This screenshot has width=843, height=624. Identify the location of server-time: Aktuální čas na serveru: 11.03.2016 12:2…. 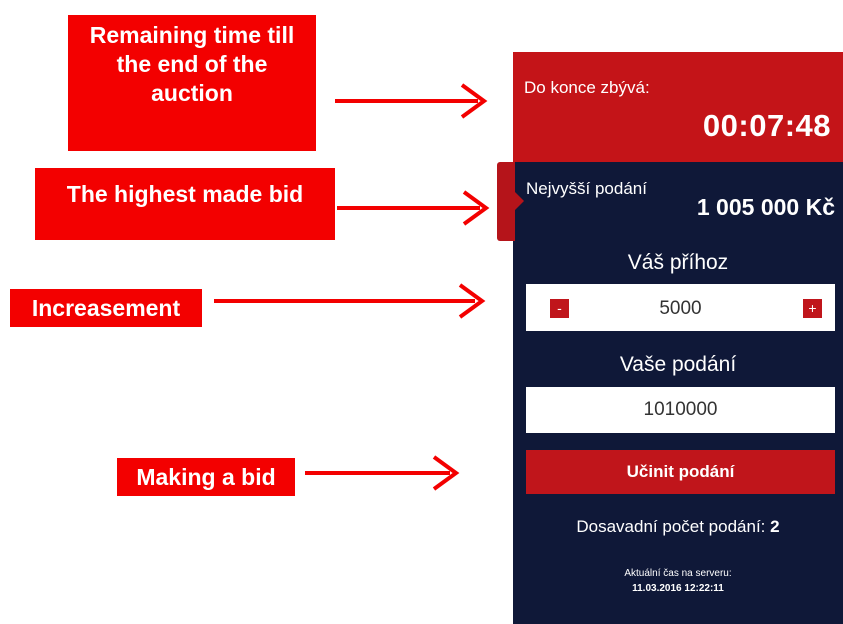
(678, 581).